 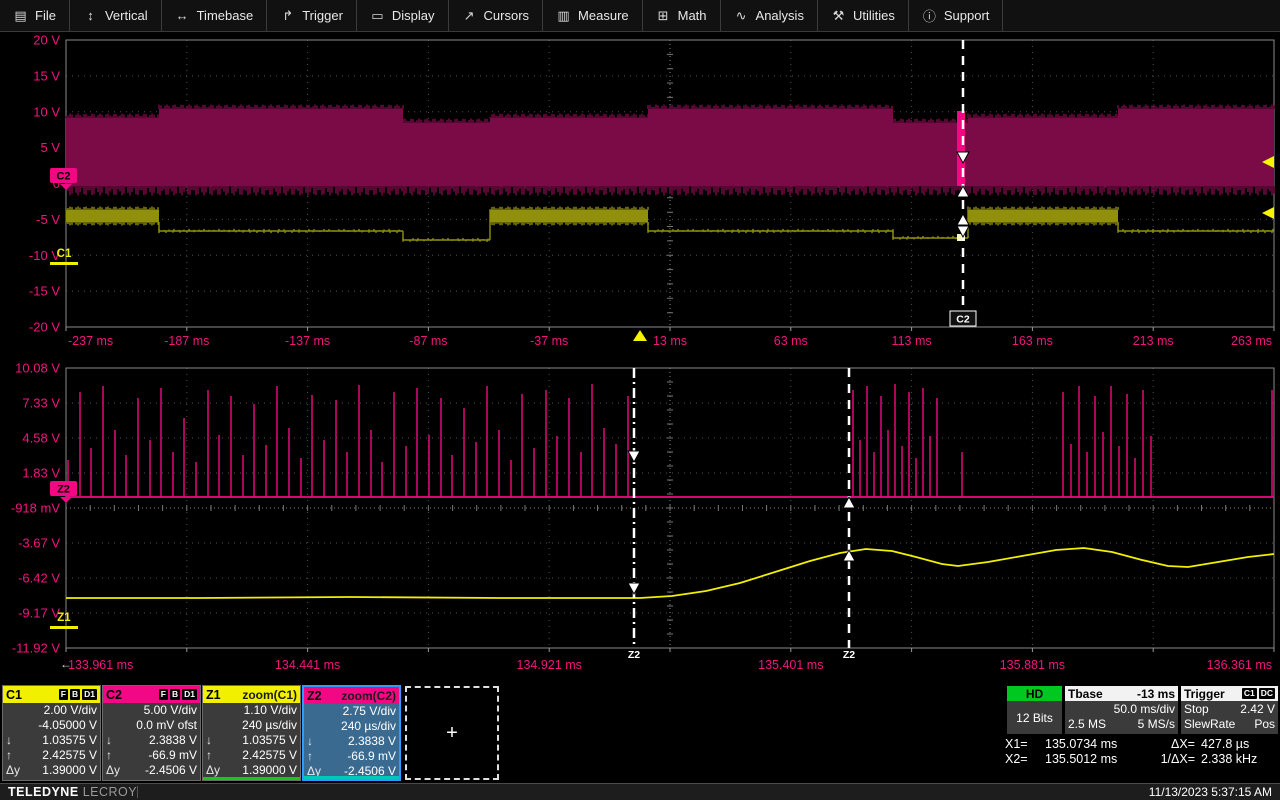 I want to click on measure-icon: ▥, so click(x=563, y=15).